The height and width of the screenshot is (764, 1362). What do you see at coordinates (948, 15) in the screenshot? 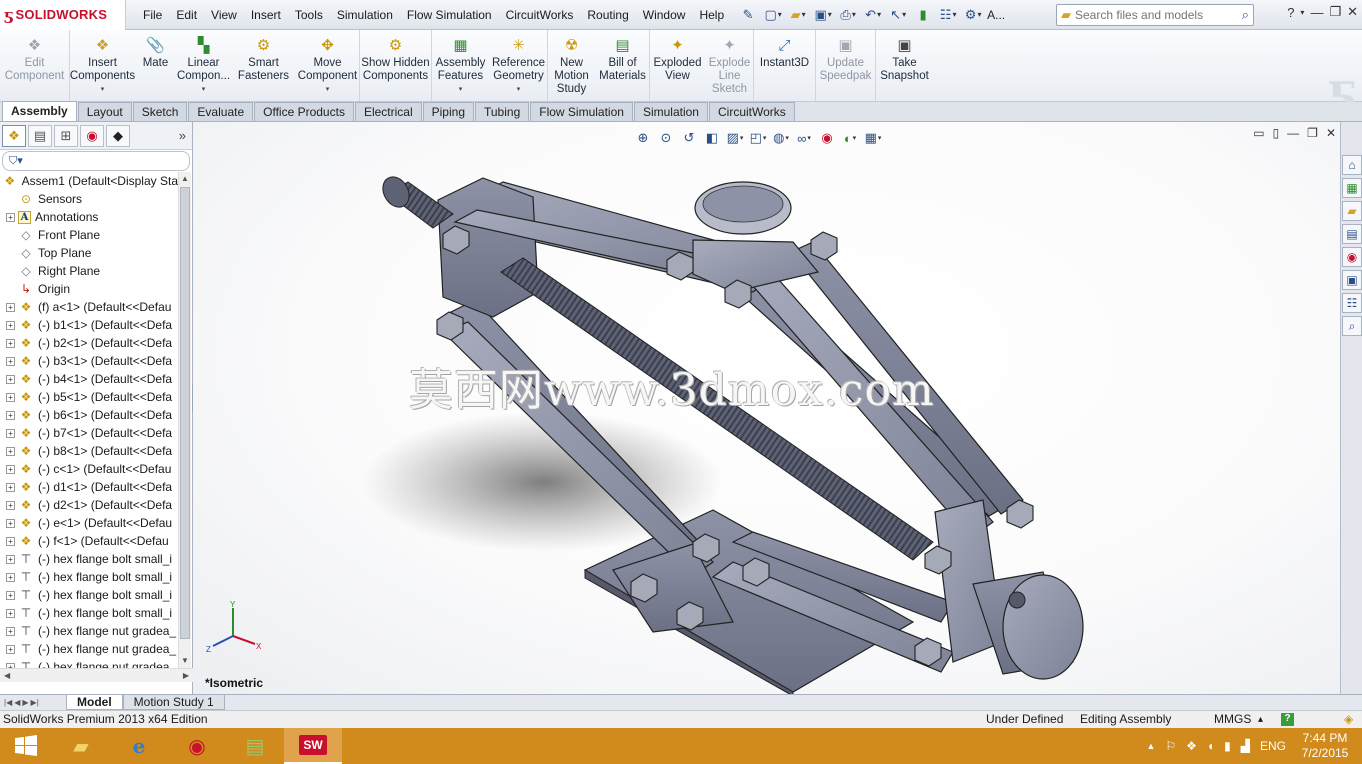
I see `file-properties-icon: ☷ ▾` at bounding box center [948, 15].